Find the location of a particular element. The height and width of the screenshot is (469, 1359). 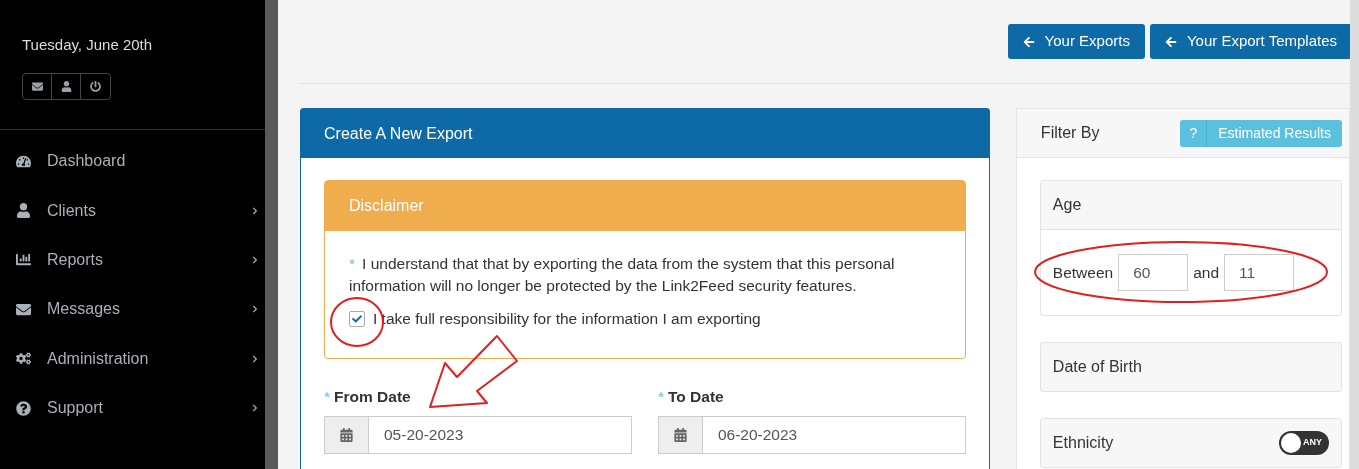

filter-title: Age is located at coordinates (1067, 205).